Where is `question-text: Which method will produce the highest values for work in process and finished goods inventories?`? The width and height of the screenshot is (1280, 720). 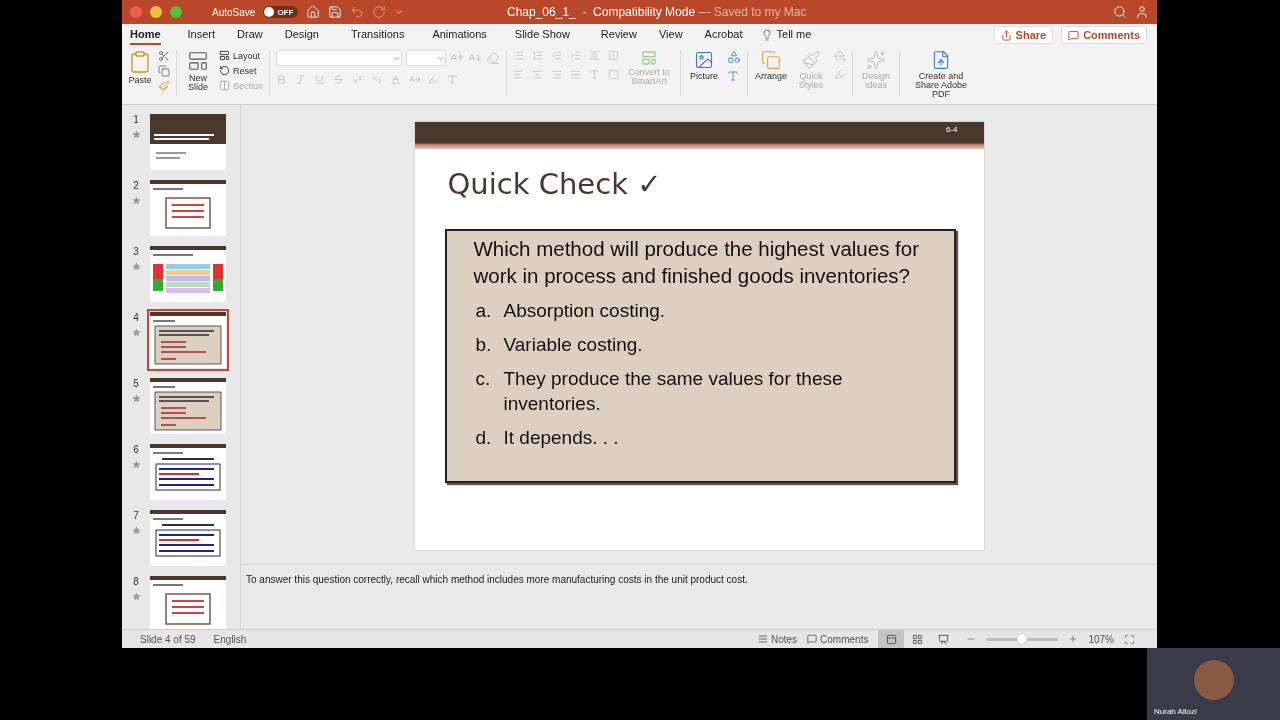
question-text: Which method will produce the highest values for work in process and finished goods inventories? is located at coordinates (697, 262).